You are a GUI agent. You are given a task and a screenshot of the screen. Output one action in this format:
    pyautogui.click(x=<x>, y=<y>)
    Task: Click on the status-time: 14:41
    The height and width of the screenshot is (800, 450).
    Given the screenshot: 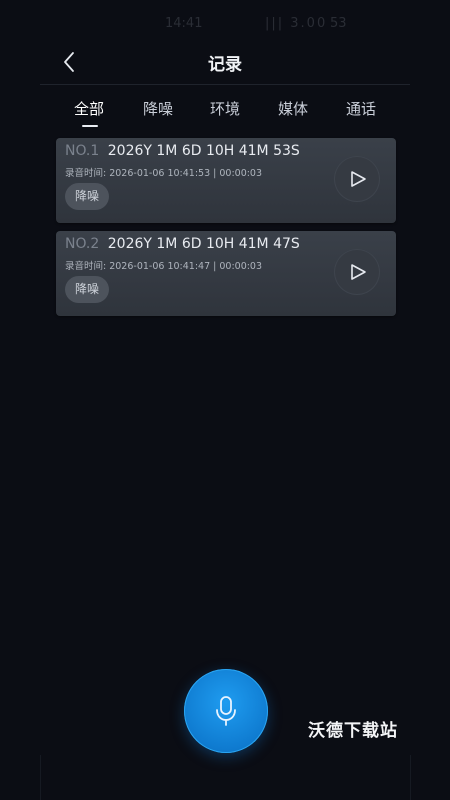 What is the action you would take?
    pyautogui.click(x=184, y=23)
    